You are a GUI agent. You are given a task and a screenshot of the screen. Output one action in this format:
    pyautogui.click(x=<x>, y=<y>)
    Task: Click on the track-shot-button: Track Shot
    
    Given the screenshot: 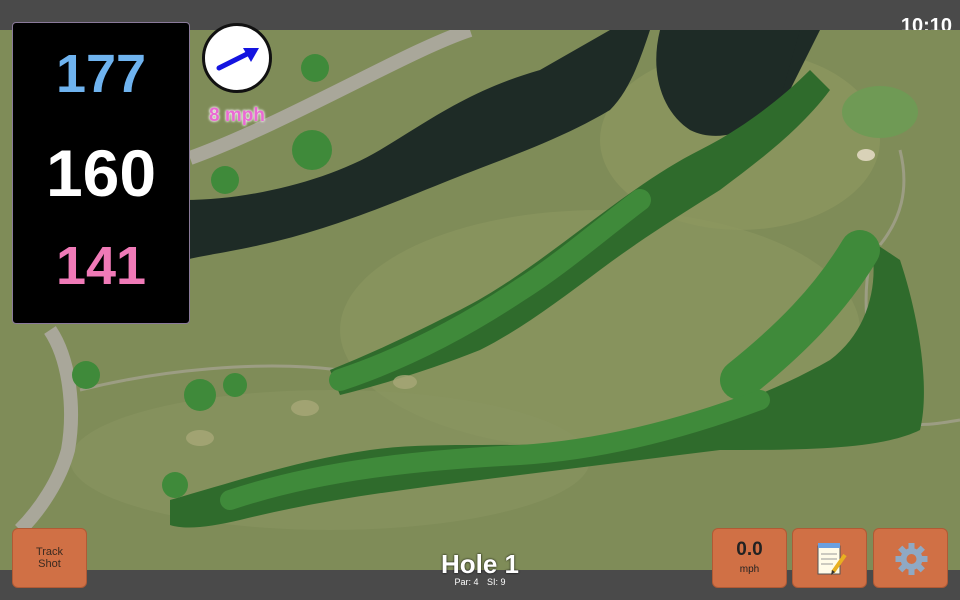 What is the action you would take?
    pyautogui.click(x=49, y=558)
    